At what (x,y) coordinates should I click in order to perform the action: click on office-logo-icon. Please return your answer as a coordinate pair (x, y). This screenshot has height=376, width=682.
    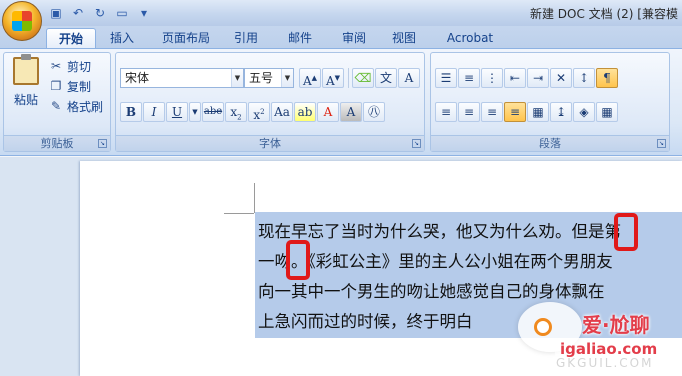
    Looking at the image, I should click on (22, 21).